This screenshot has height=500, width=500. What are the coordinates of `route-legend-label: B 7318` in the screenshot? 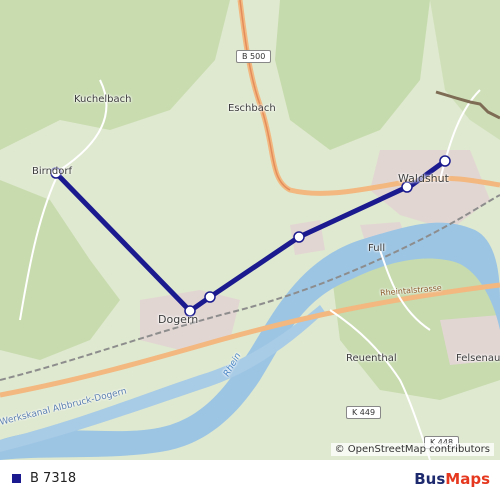 It's located at (53, 478).